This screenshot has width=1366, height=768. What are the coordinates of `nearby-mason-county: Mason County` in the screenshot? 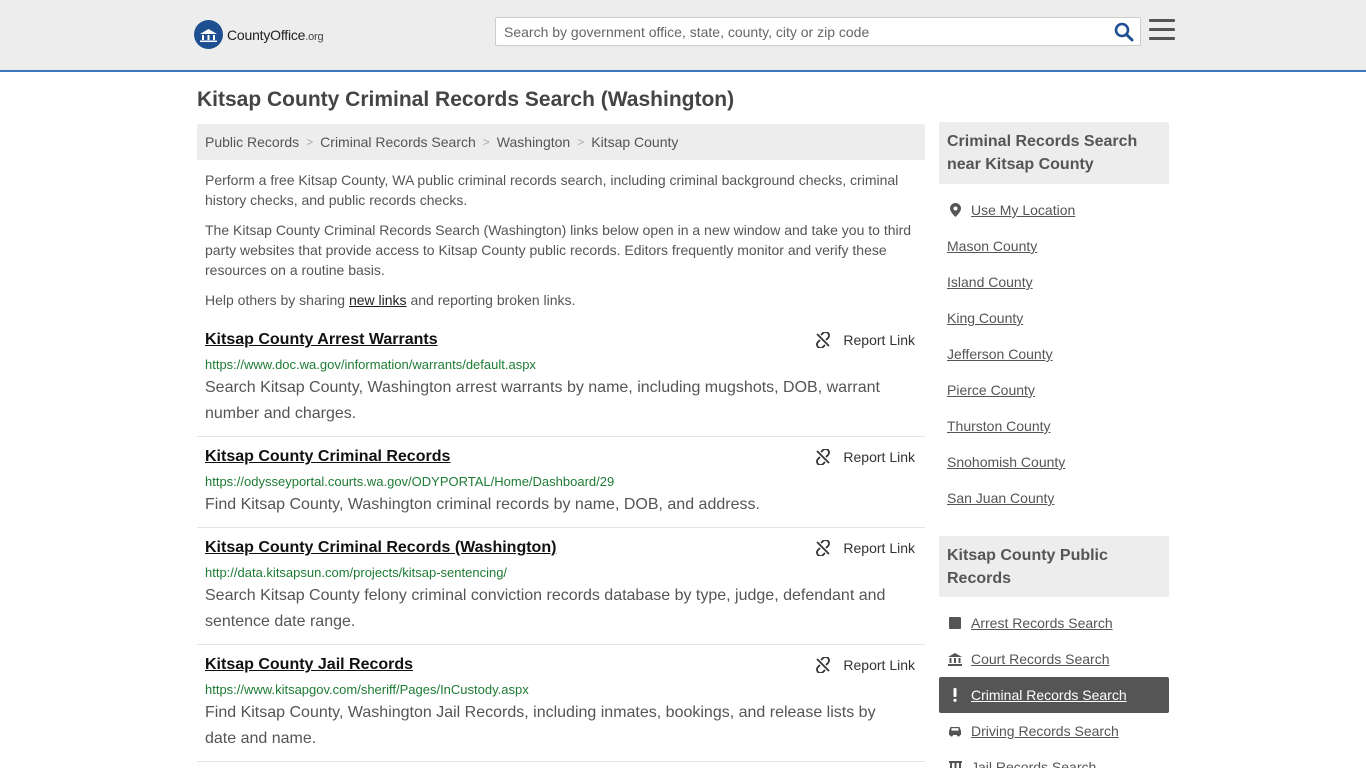 It's located at (992, 246).